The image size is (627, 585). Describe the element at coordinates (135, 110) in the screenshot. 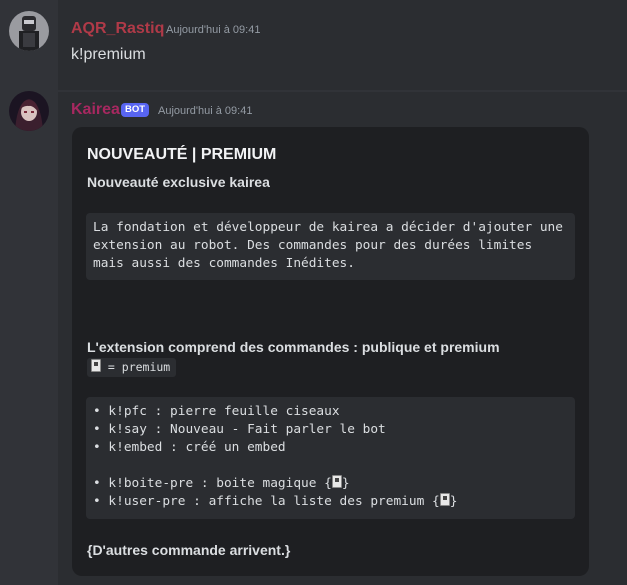

I see `bot-tag: BOT` at that location.